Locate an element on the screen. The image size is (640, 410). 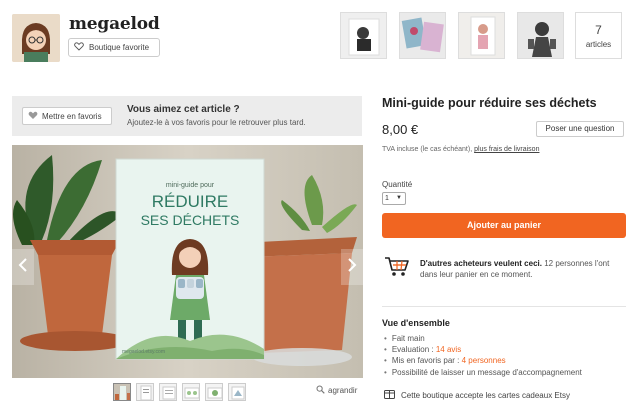
quantity-select: 1 ▼ is located at coordinates (394, 198).